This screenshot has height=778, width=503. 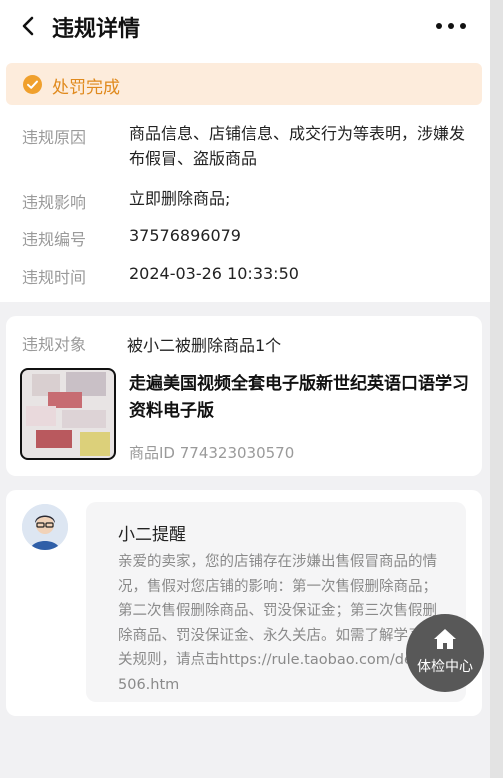 I want to click on detail-label: 违规影响, so click(x=54, y=202).